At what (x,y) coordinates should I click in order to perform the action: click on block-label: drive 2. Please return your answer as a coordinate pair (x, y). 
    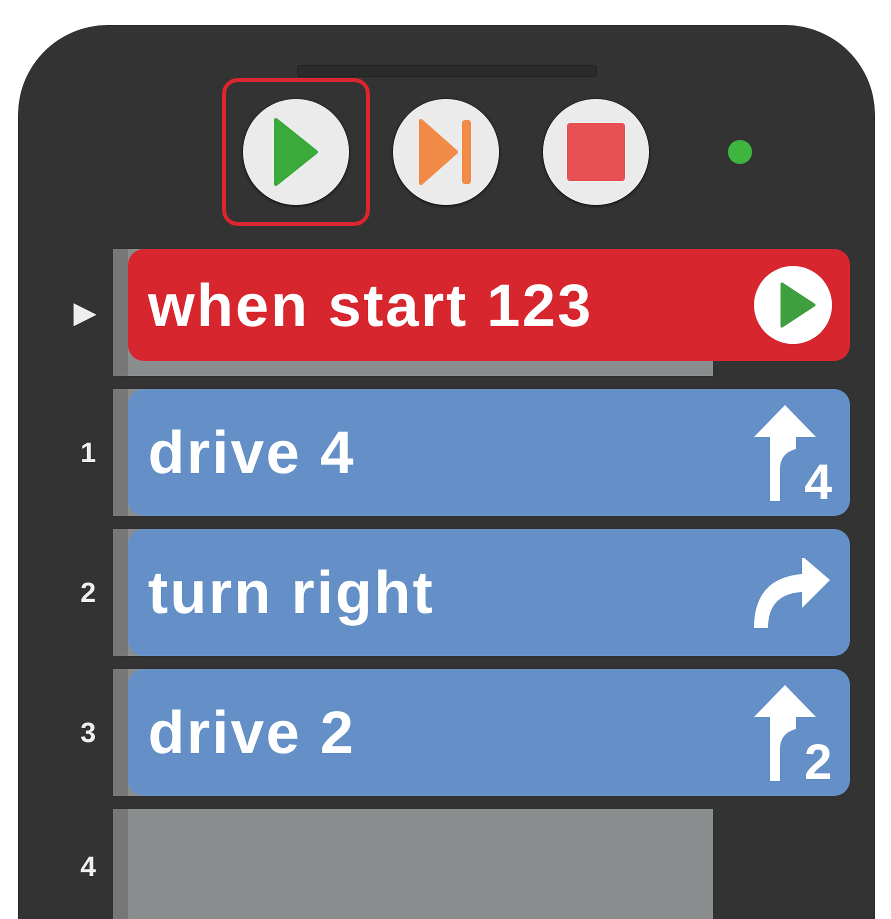
    Looking at the image, I should click on (252, 732).